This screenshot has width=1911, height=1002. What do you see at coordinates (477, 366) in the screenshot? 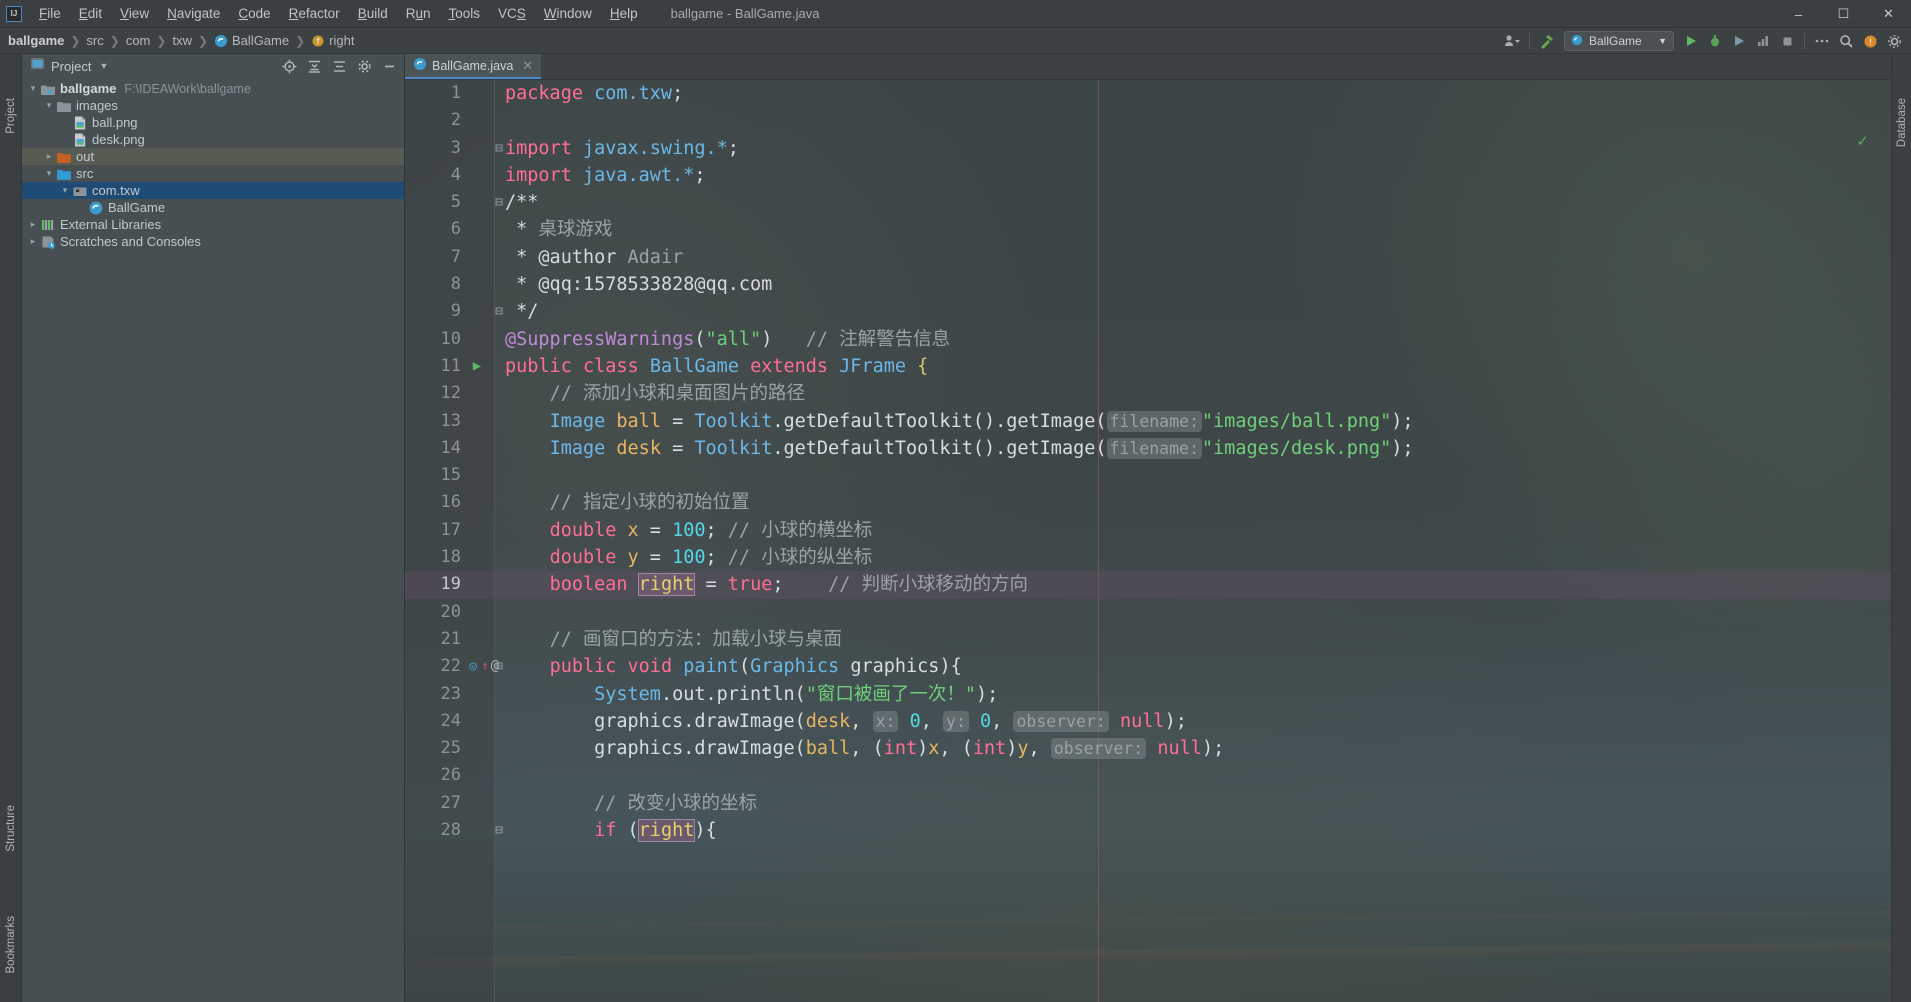
I see `run-gutter-icon: ▶` at bounding box center [477, 366].